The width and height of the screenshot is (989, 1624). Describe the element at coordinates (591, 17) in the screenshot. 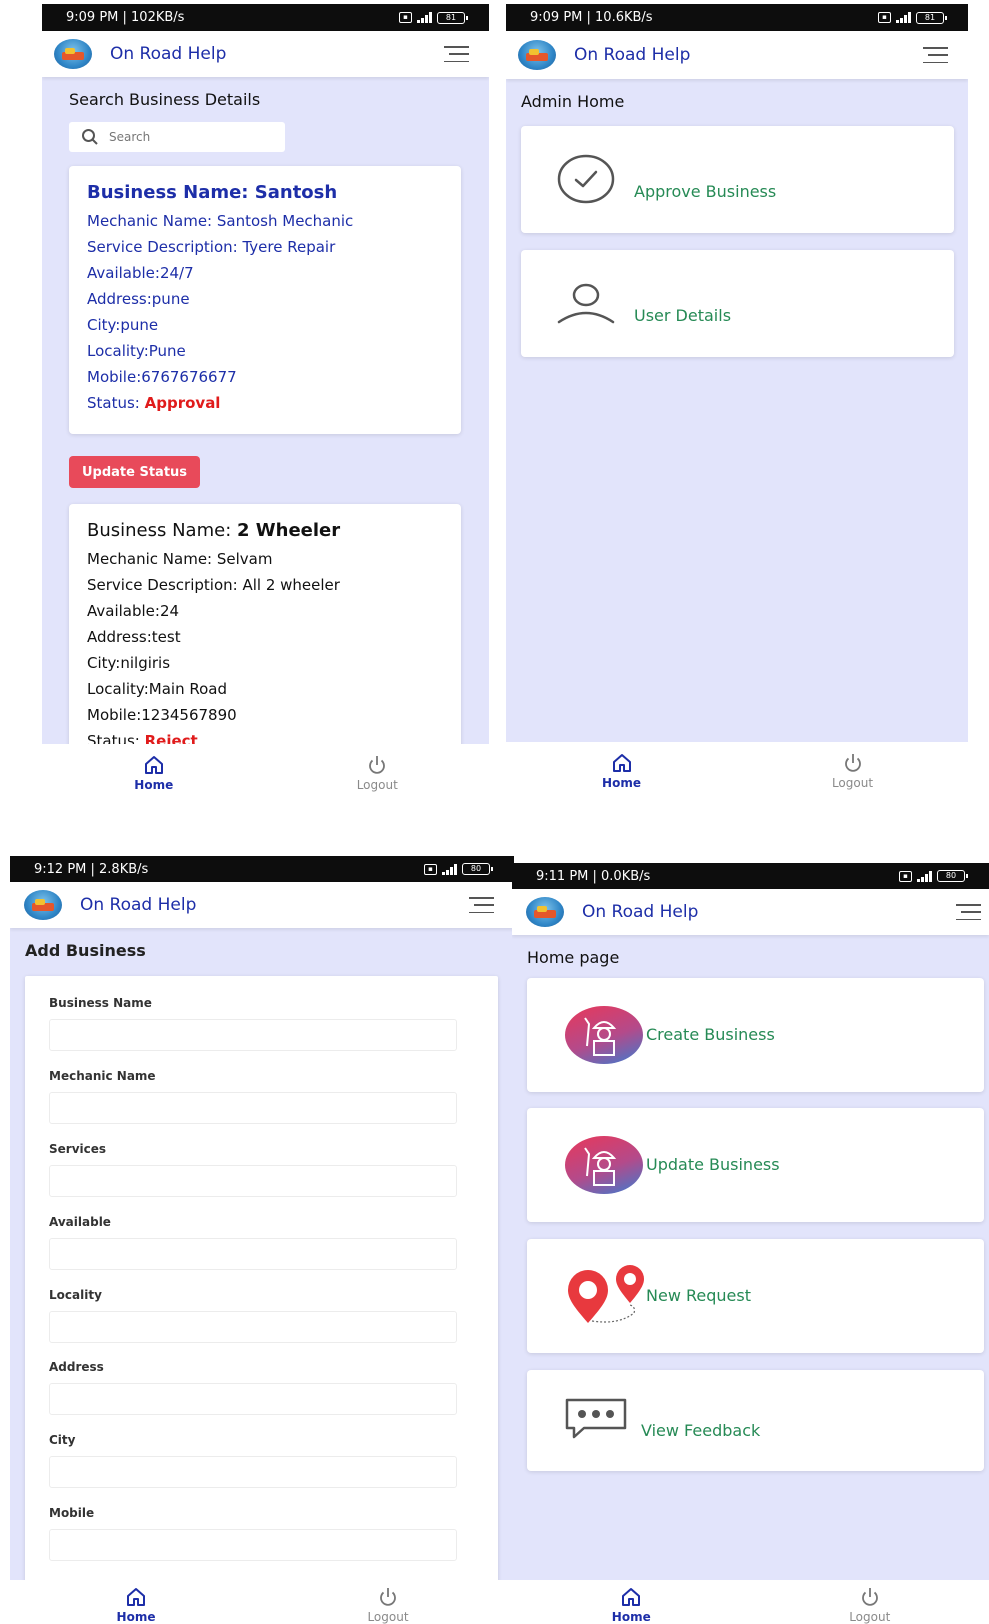

I see `status-time: 9:09 PM | 10.6KB/s` at that location.